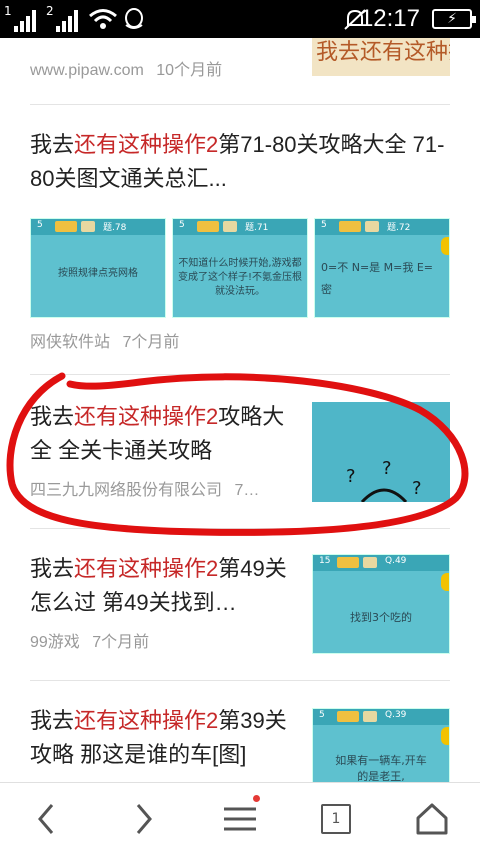 This screenshot has width=480, height=854. I want to click on bottom-nav-bar: 1, so click(240, 818).